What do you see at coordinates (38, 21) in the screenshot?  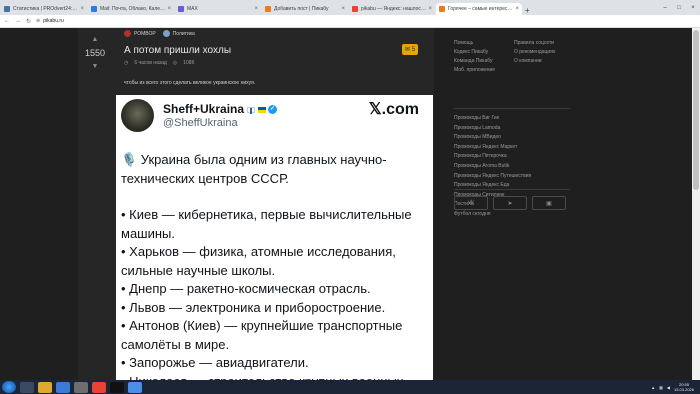 I see `site-info-icon: ⊜` at bounding box center [38, 21].